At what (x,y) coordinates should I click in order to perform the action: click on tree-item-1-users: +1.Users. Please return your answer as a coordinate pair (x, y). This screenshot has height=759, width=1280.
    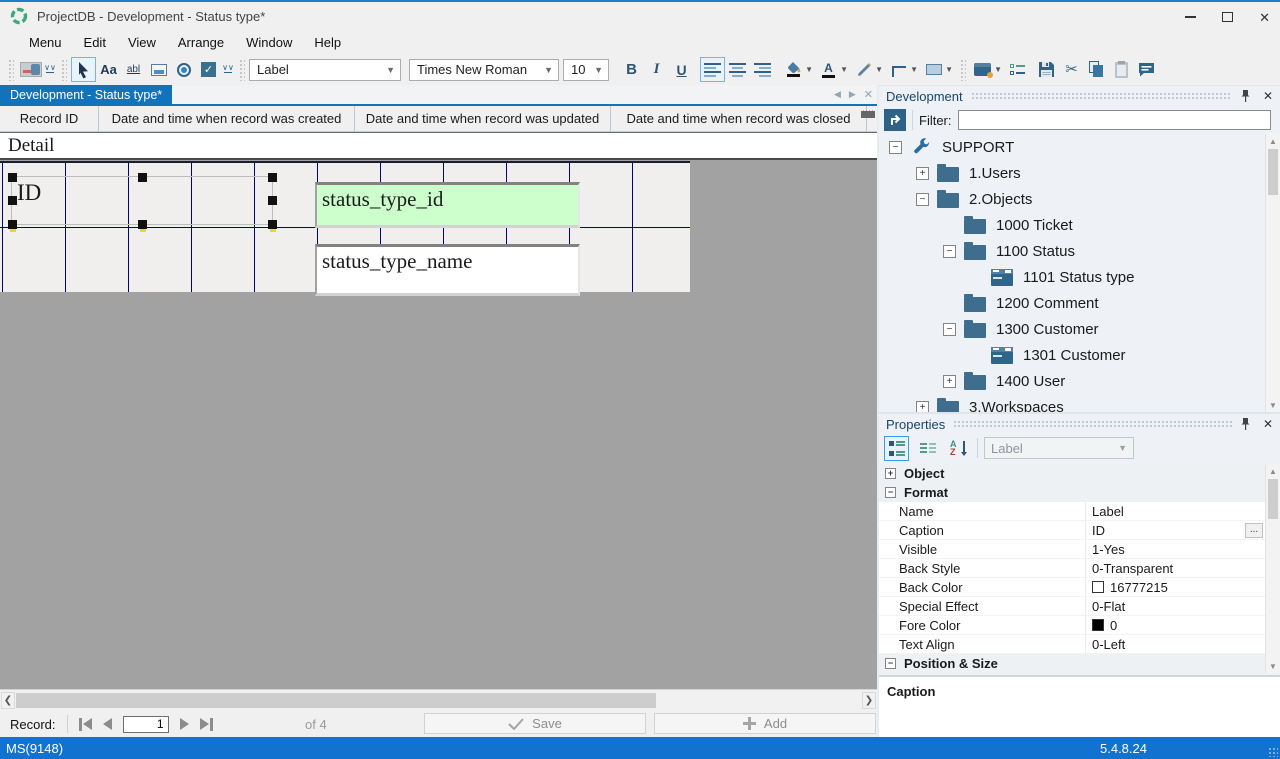
    Looking at the image, I should click on (1072, 173).